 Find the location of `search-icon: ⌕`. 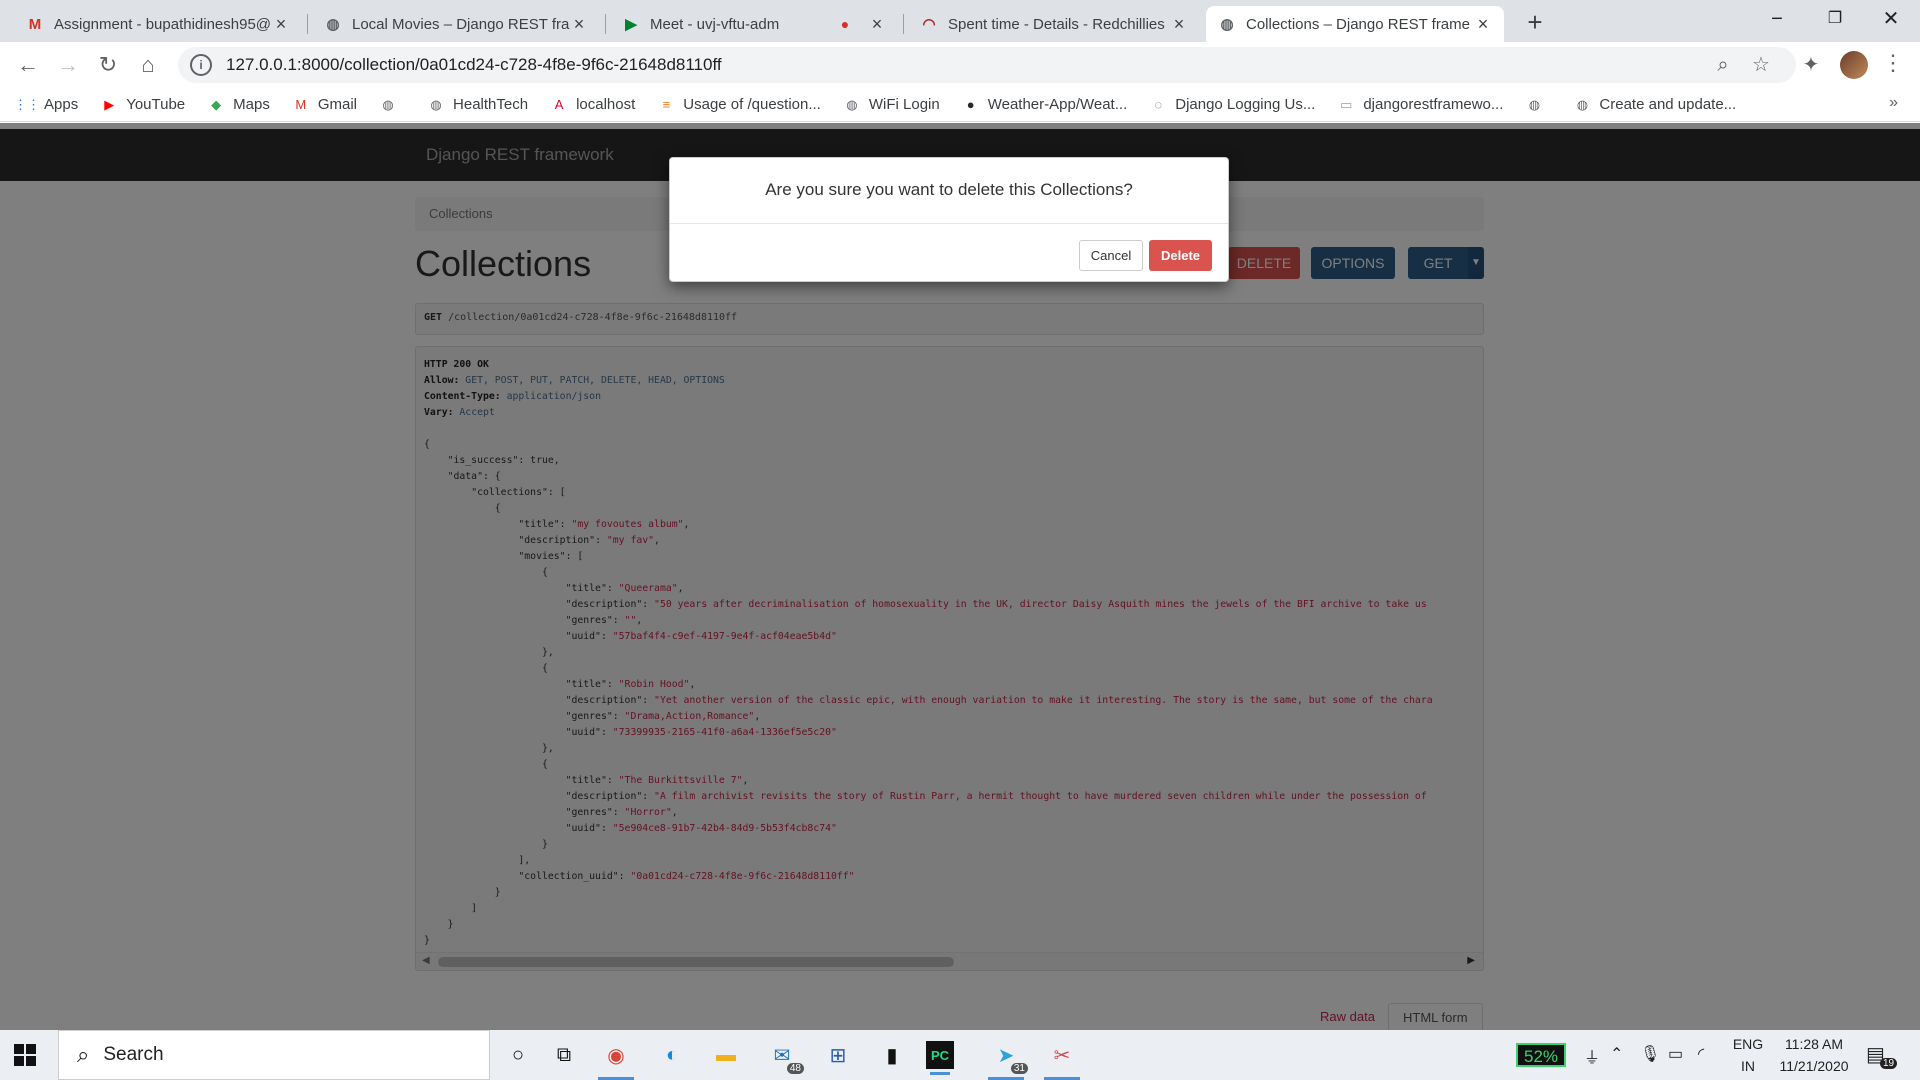

search-icon: ⌕ is located at coordinates (83, 1054).